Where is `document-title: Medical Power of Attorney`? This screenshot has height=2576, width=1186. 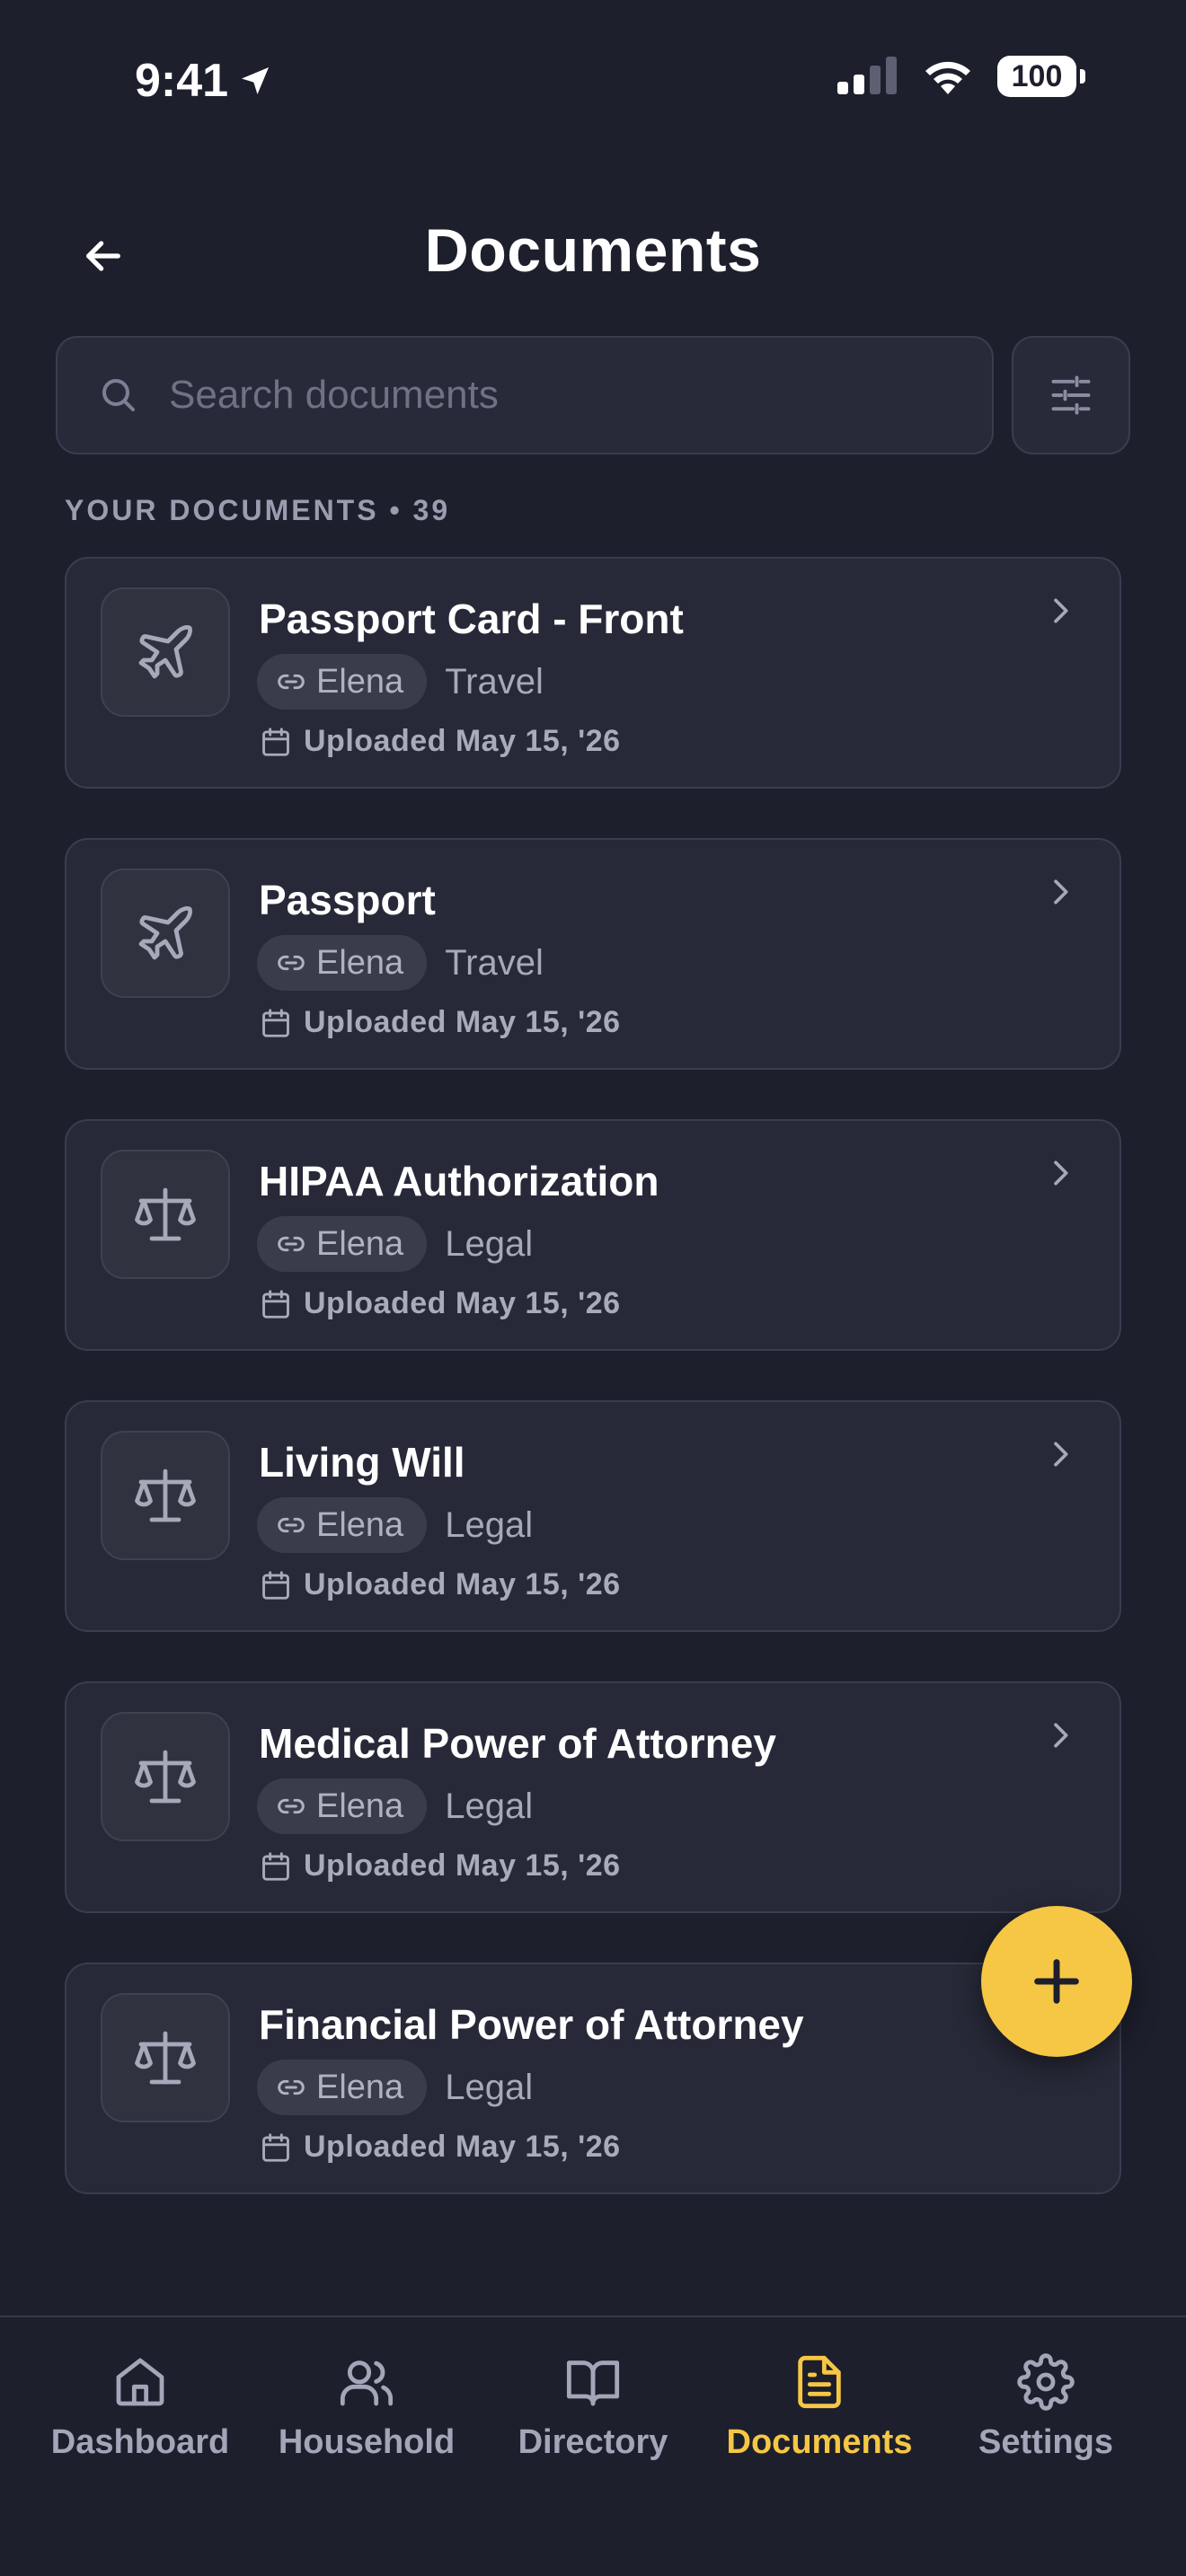 document-title: Medical Power of Attorney is located at coordinates (517, 1743).